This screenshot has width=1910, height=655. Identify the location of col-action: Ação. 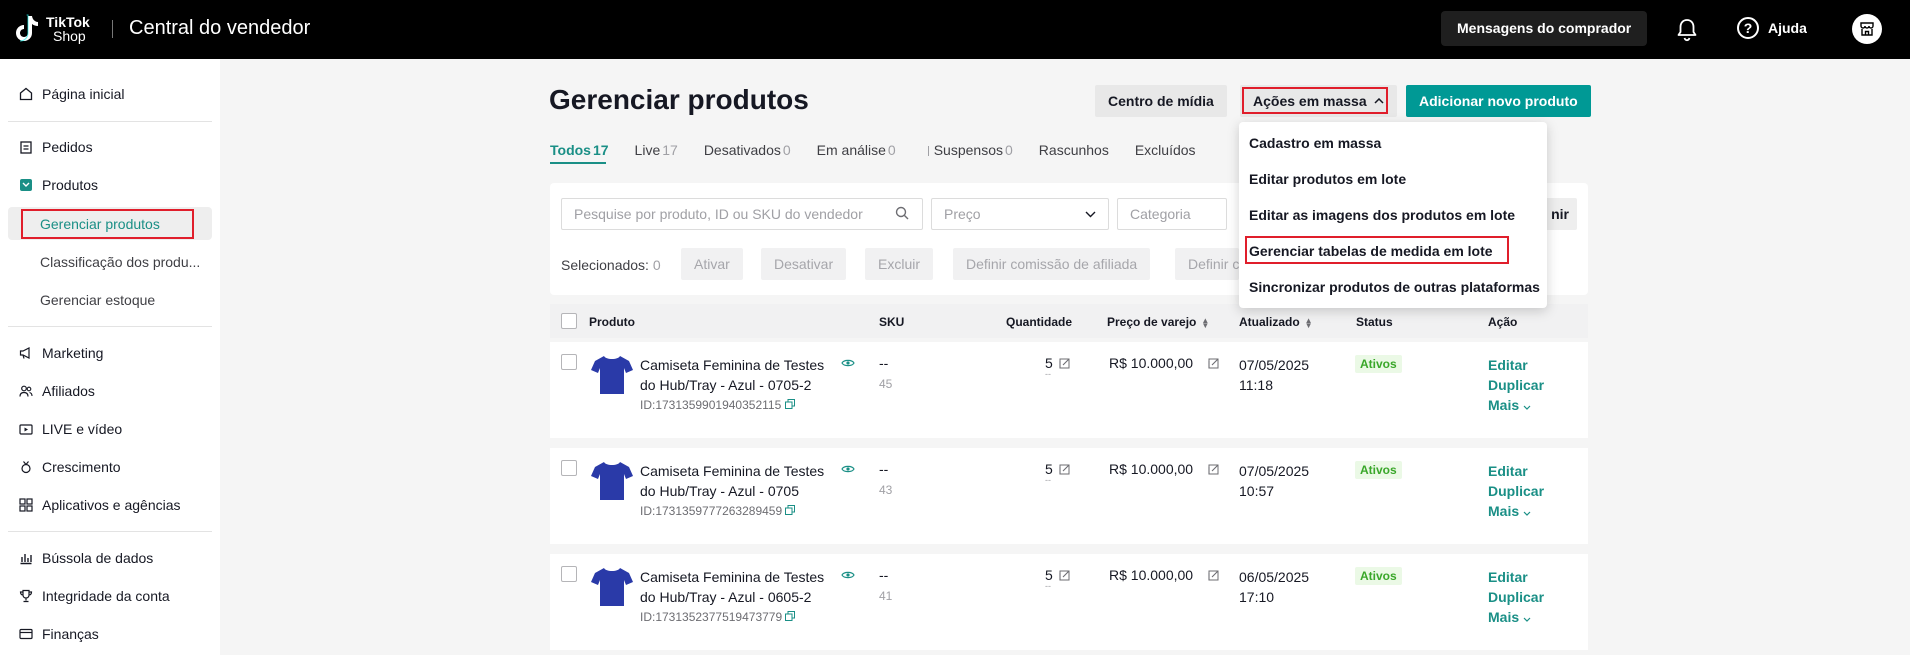
(1503, 322).